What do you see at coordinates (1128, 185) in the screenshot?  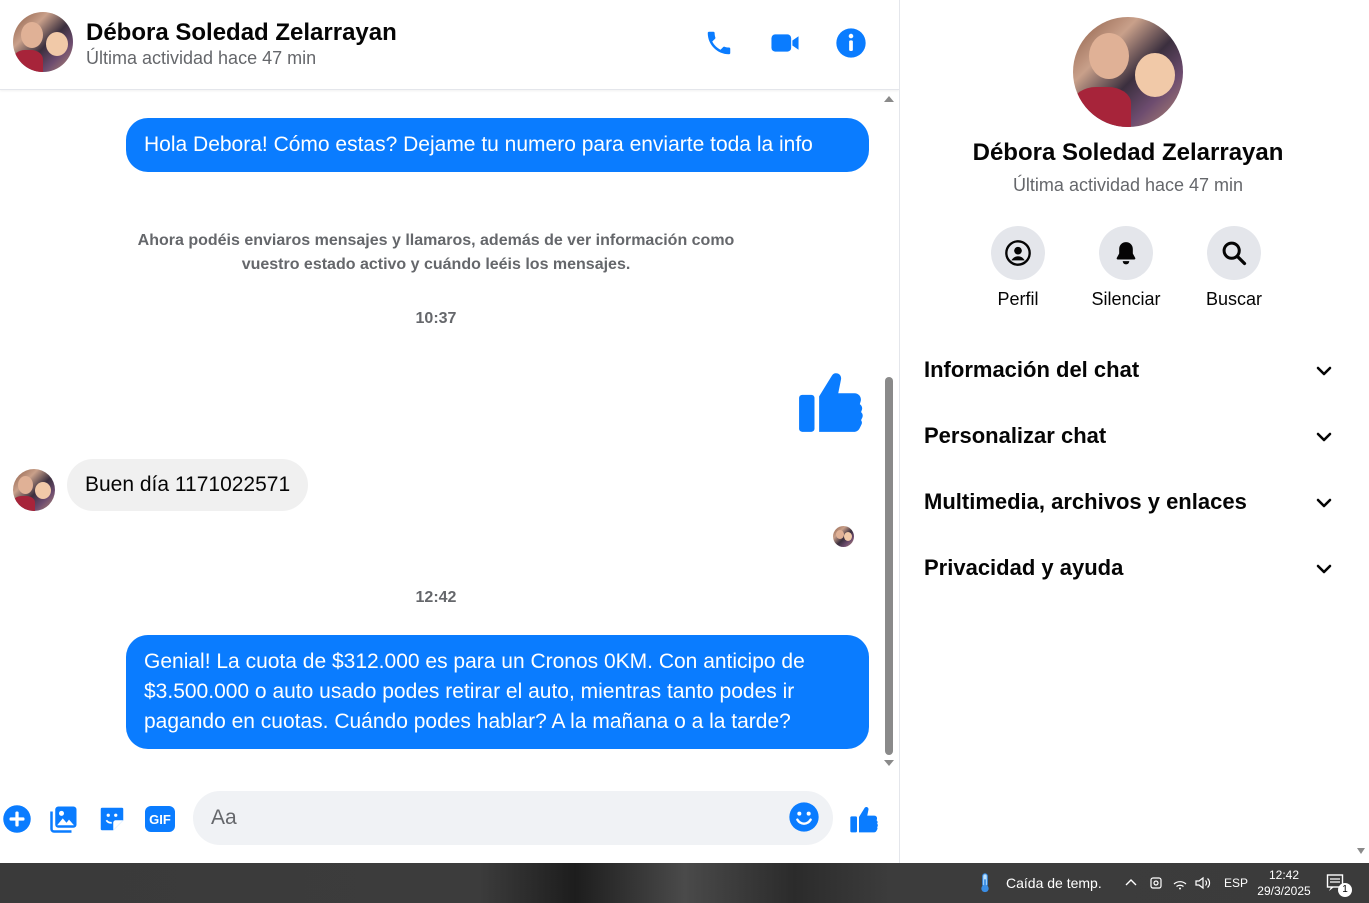 I see `info-contact-status: Última actividad hace 47 min` at bounding box center [1128, 185].